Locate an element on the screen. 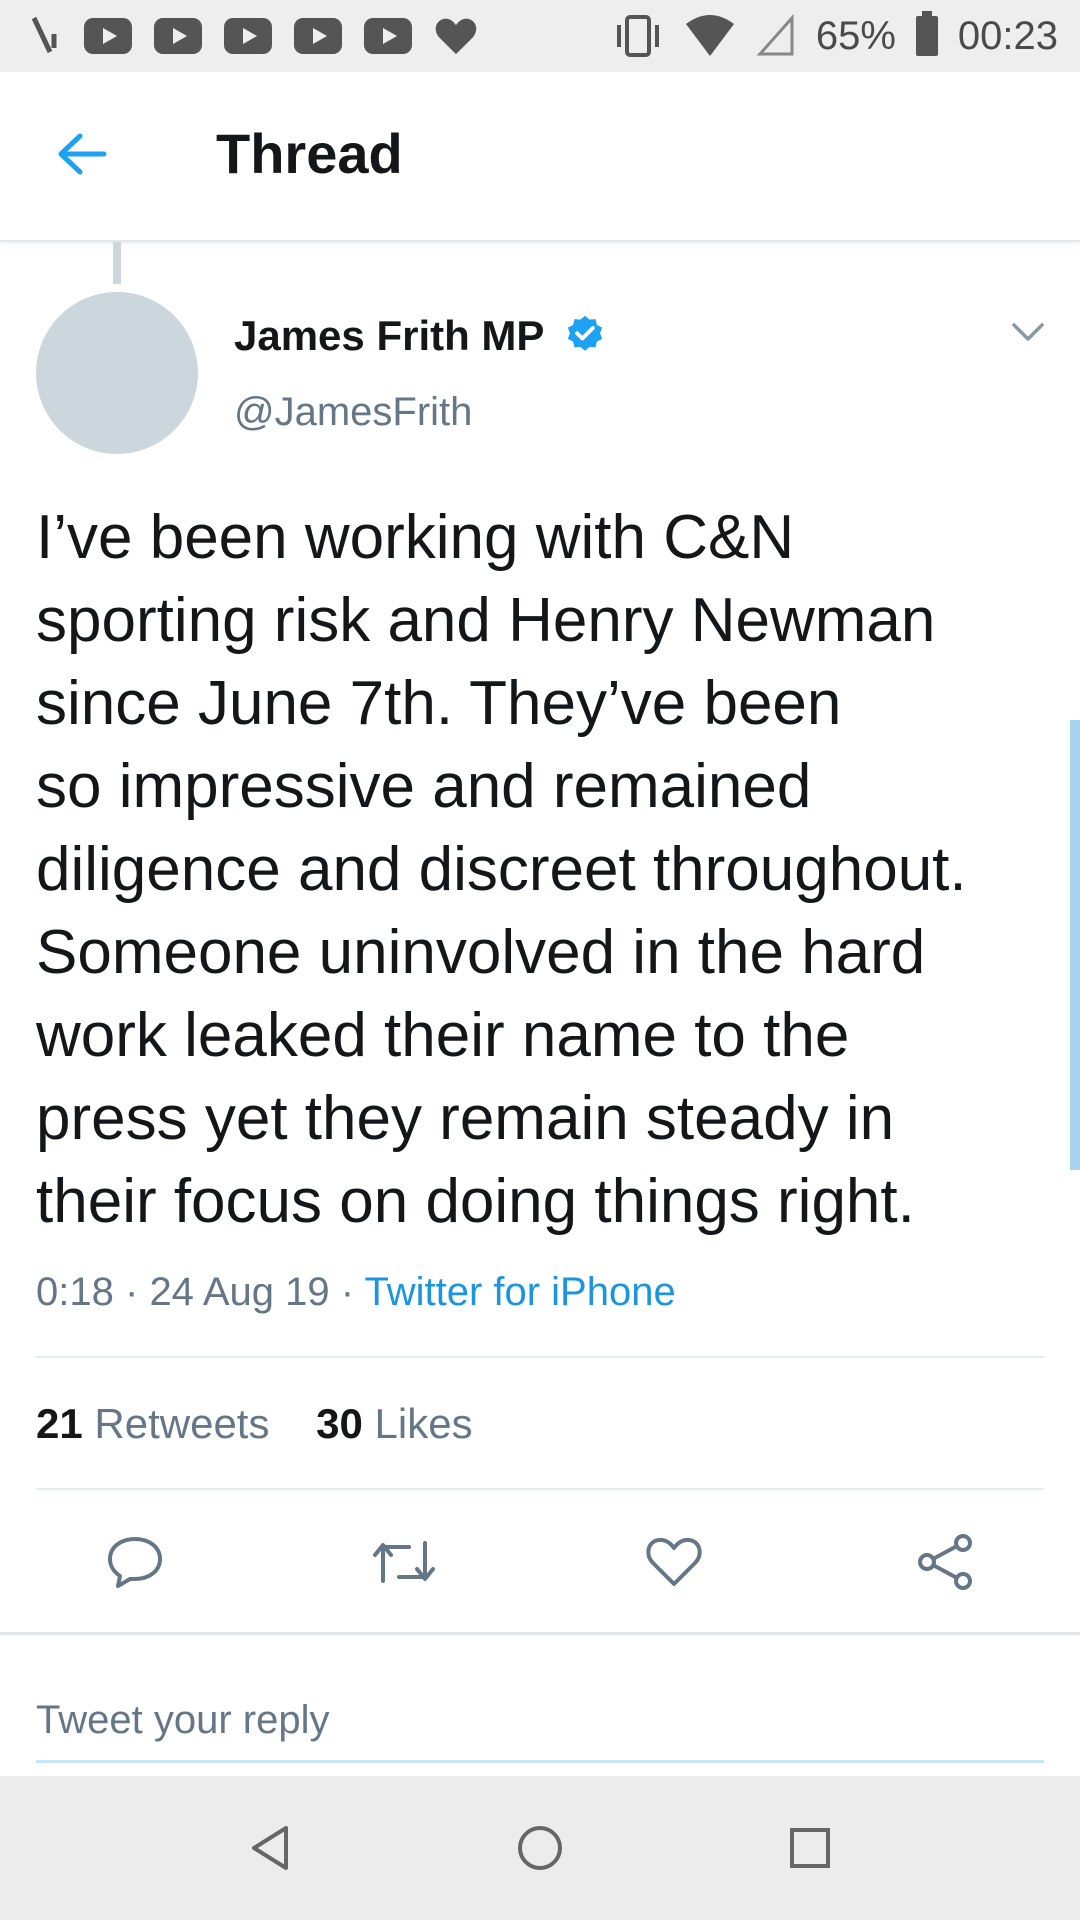  retweets-count: 21 is located at coordinates (59, 1423).